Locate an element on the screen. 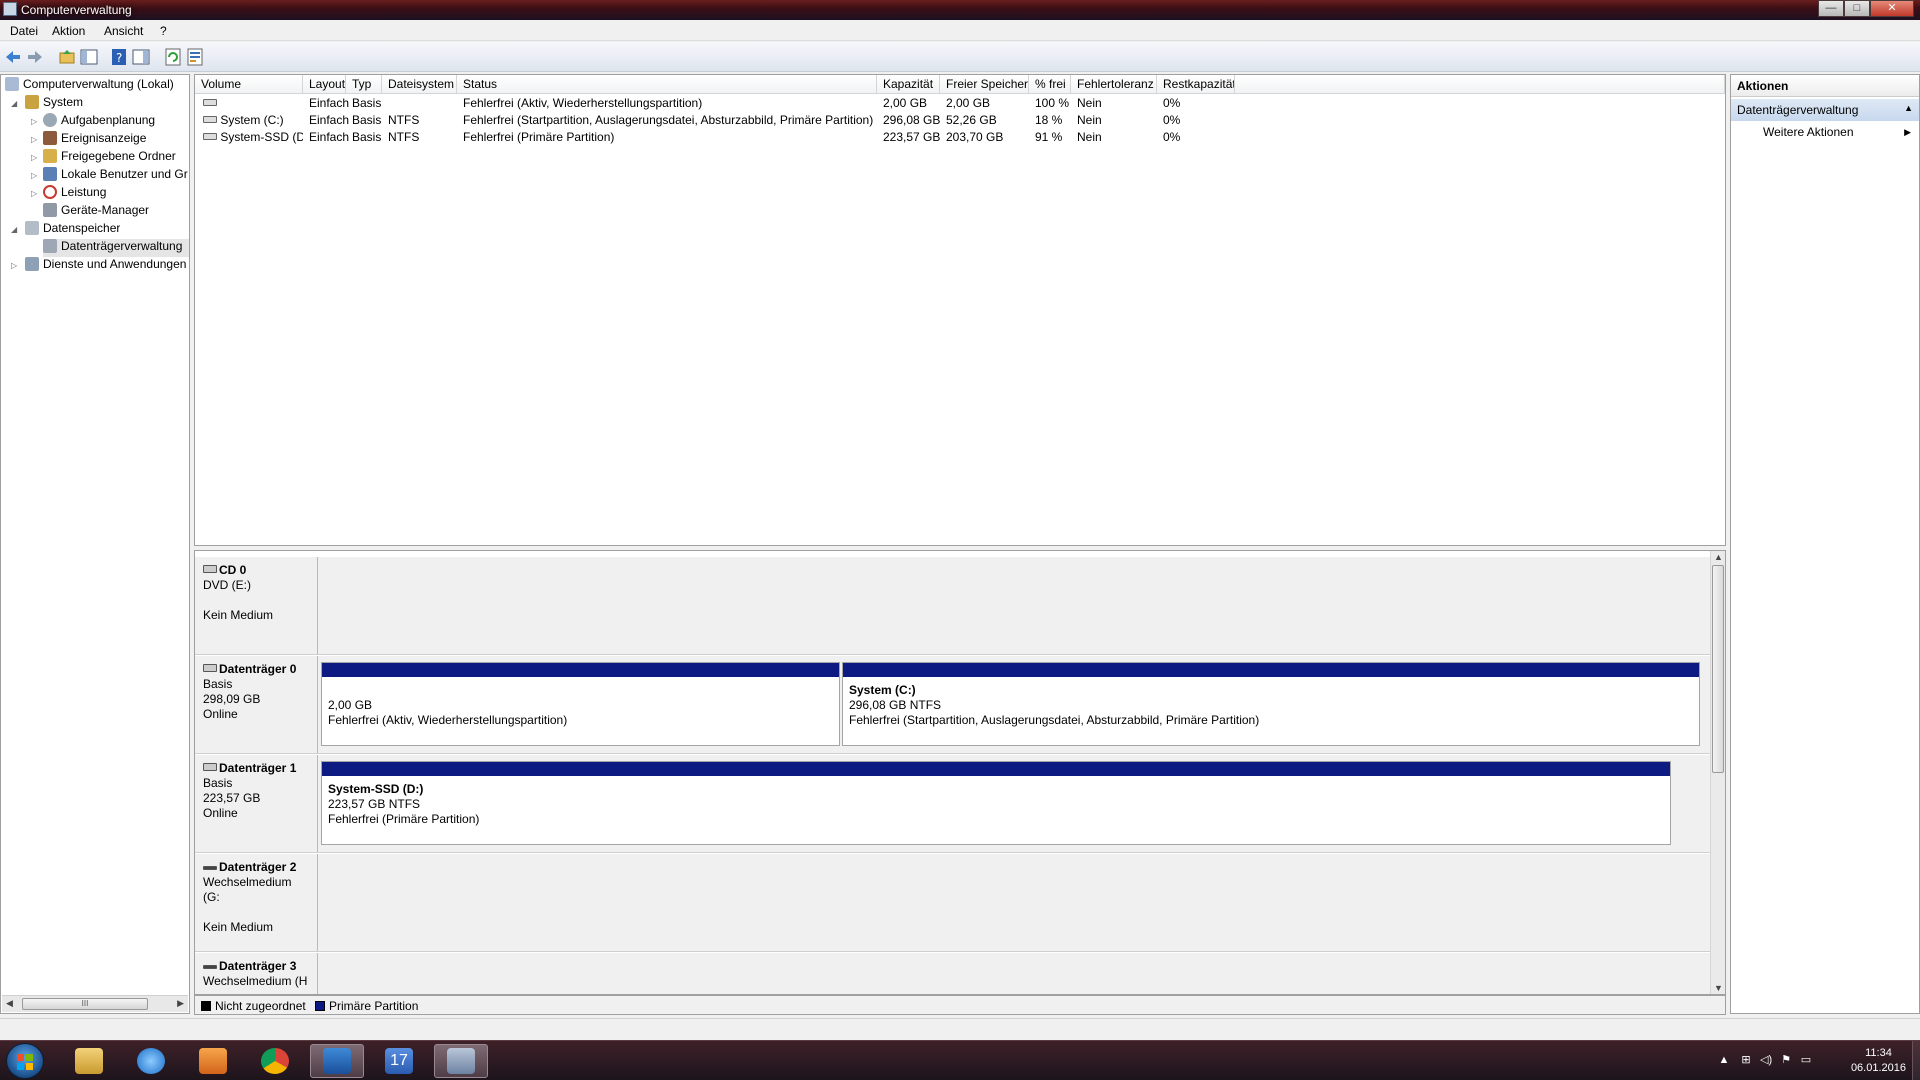  disk-label: Datenträger 3 Wechselmedium (H is located at coordinates (256, 973).